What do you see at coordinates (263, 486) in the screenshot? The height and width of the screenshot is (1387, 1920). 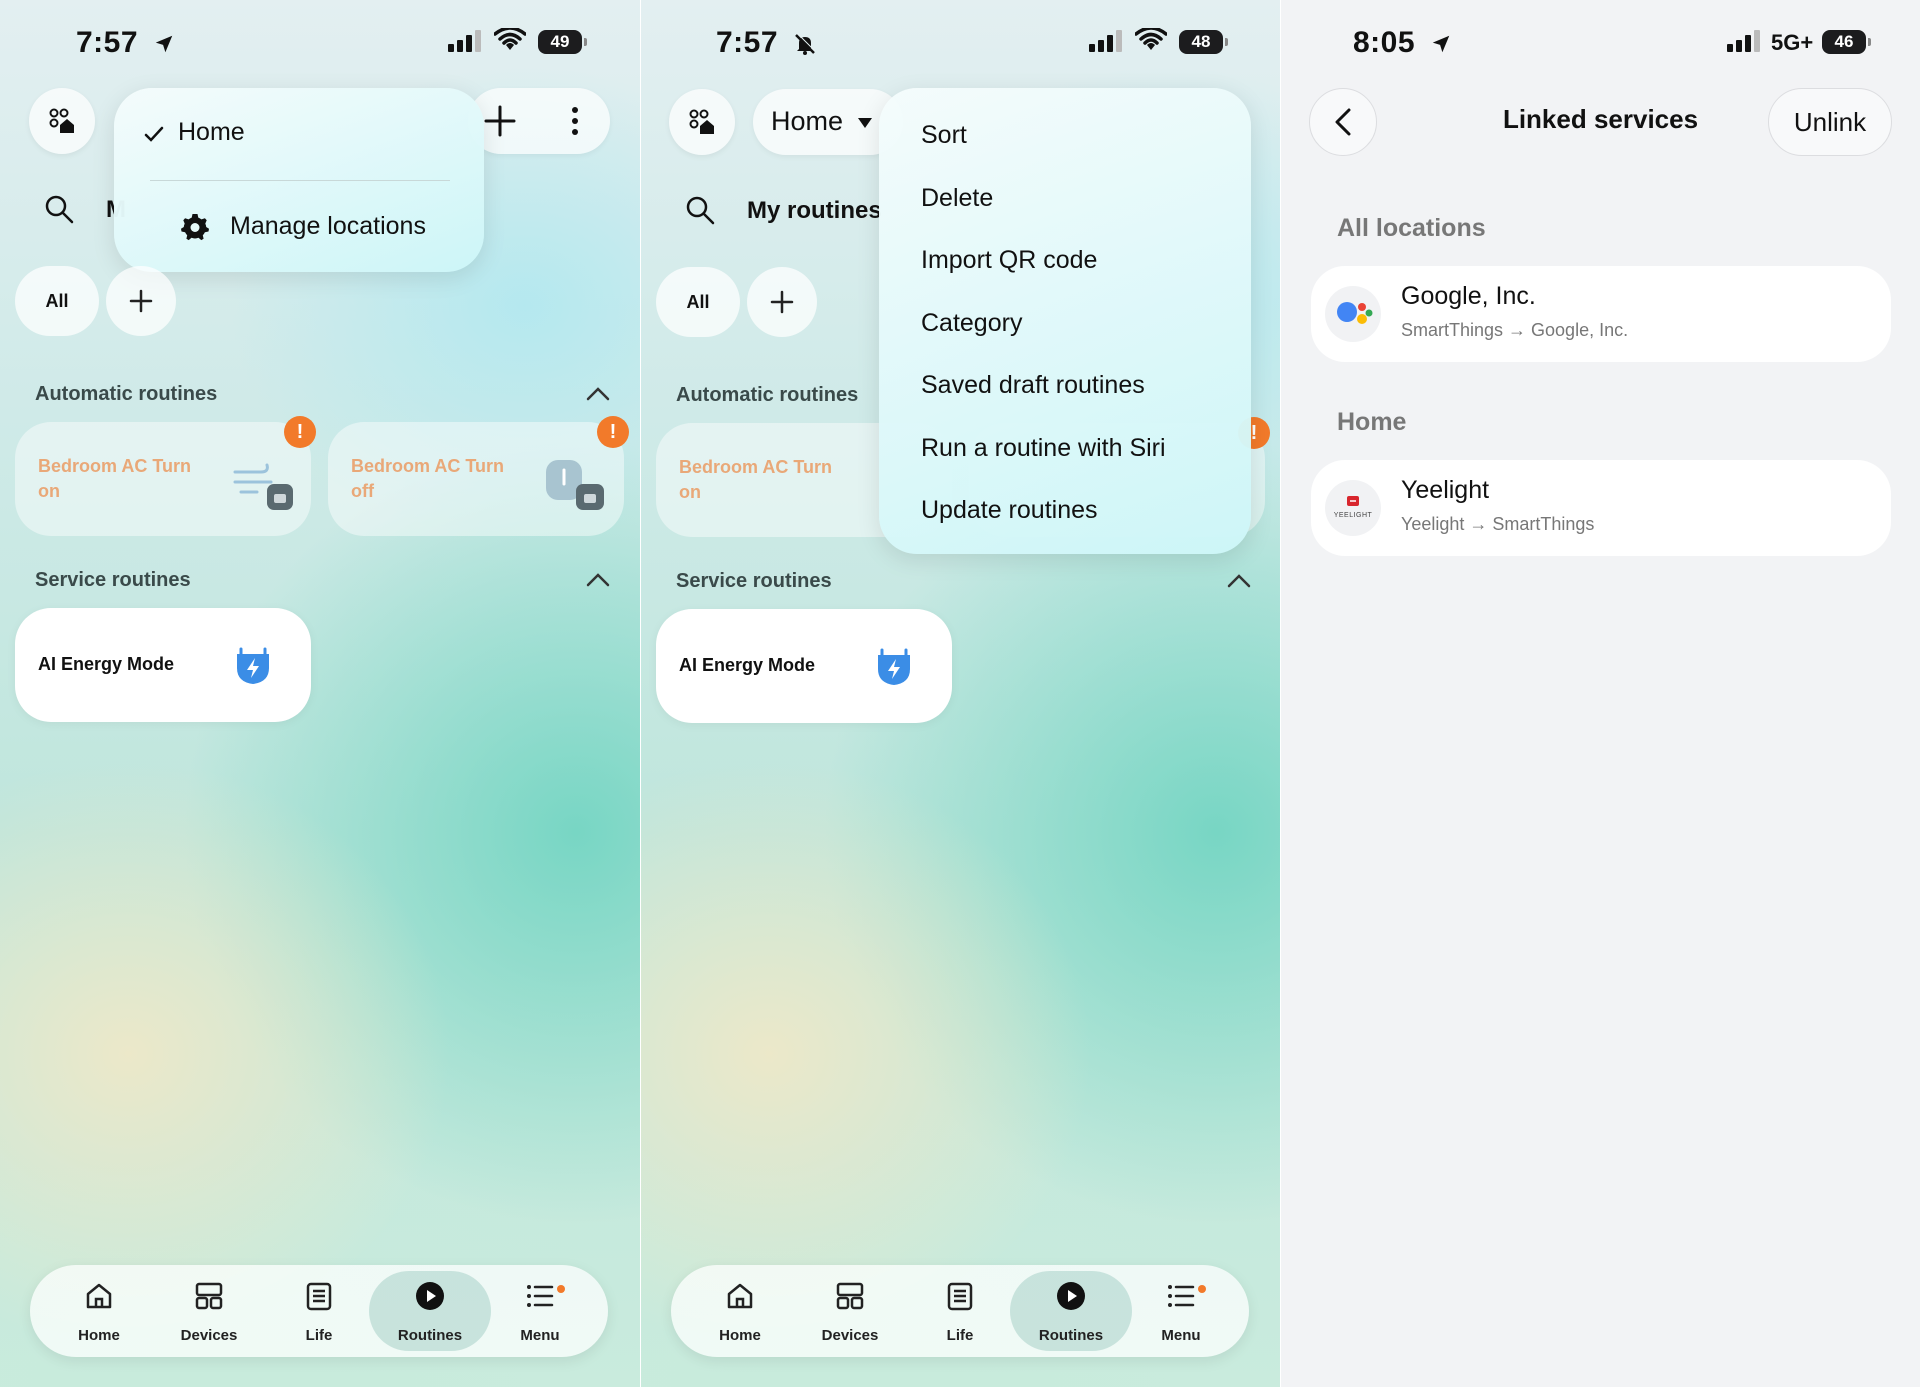 I see `ac-wind-lock-icon` at bounding box center [263, 486].